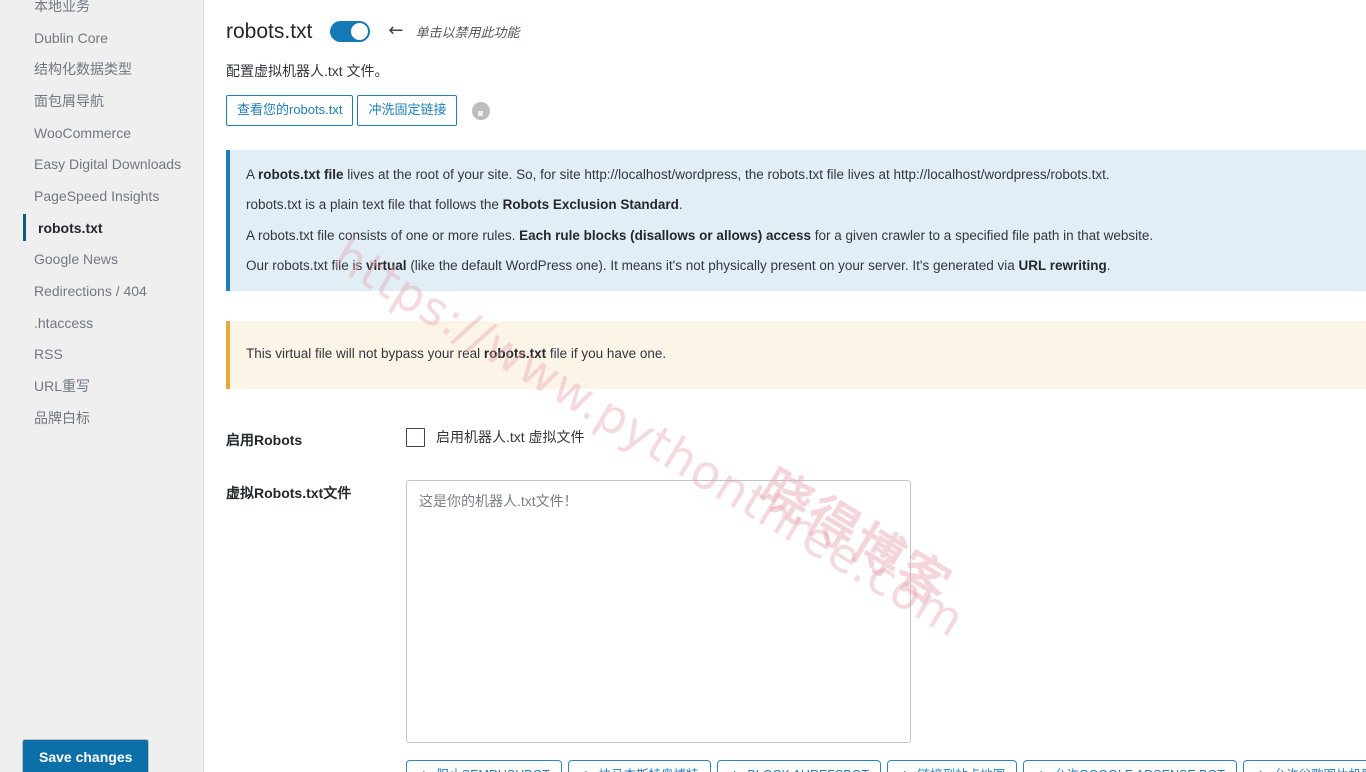 The image size is (1366, 772). I want to click on enable-robots-label: 启用Robots, so click(264, 440).